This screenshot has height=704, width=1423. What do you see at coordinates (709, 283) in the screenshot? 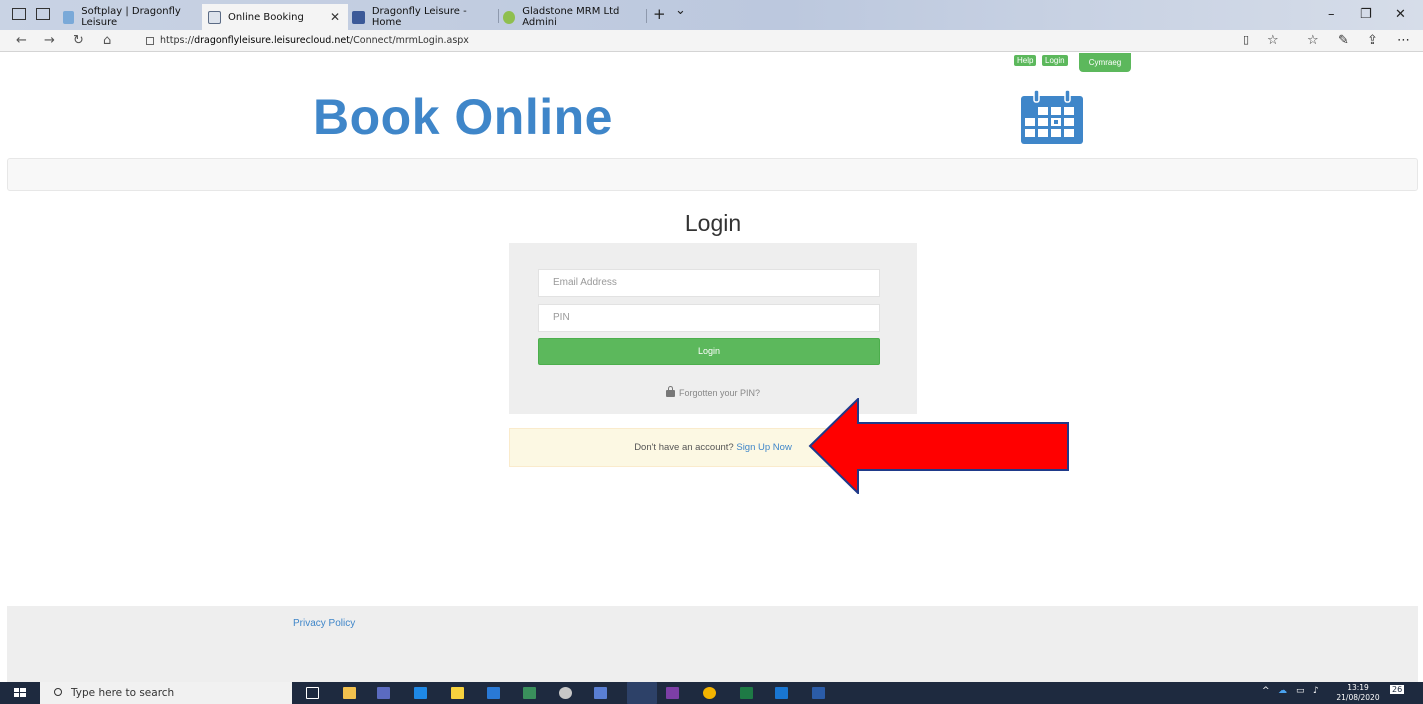
I see `email-field: Email Address` at bounding box center [709, 283].